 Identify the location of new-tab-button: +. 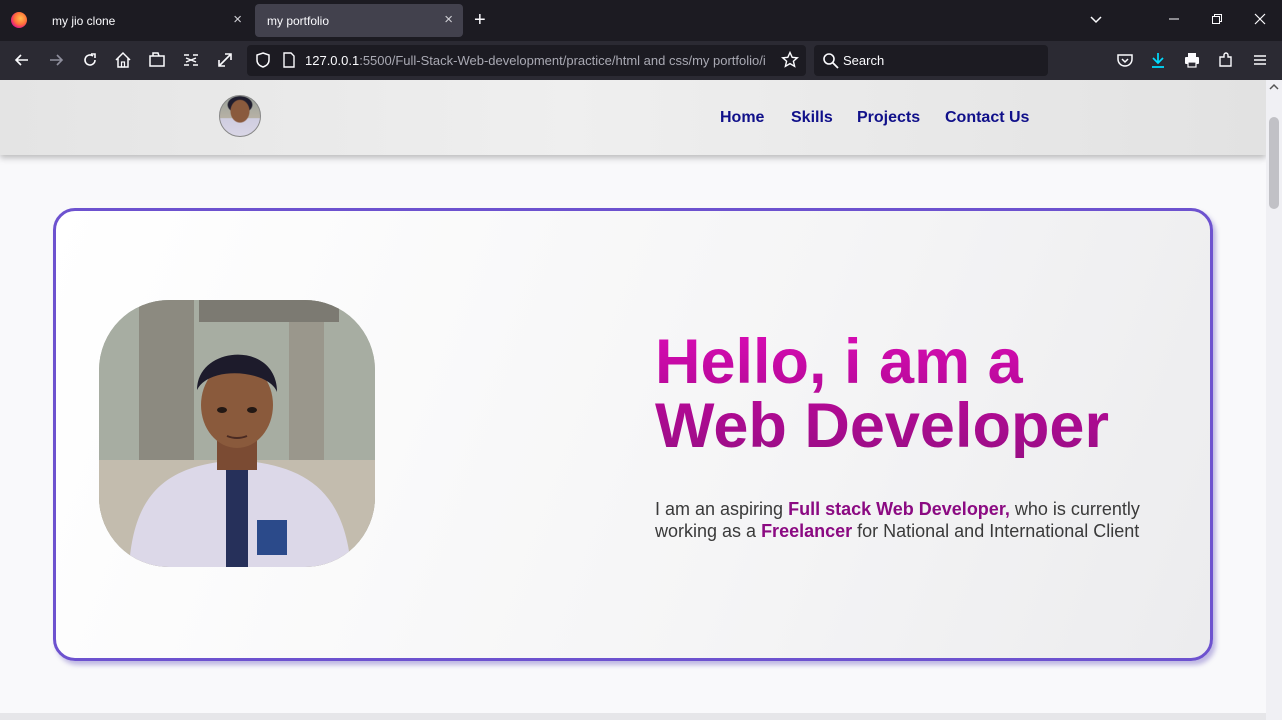
(480, 20).